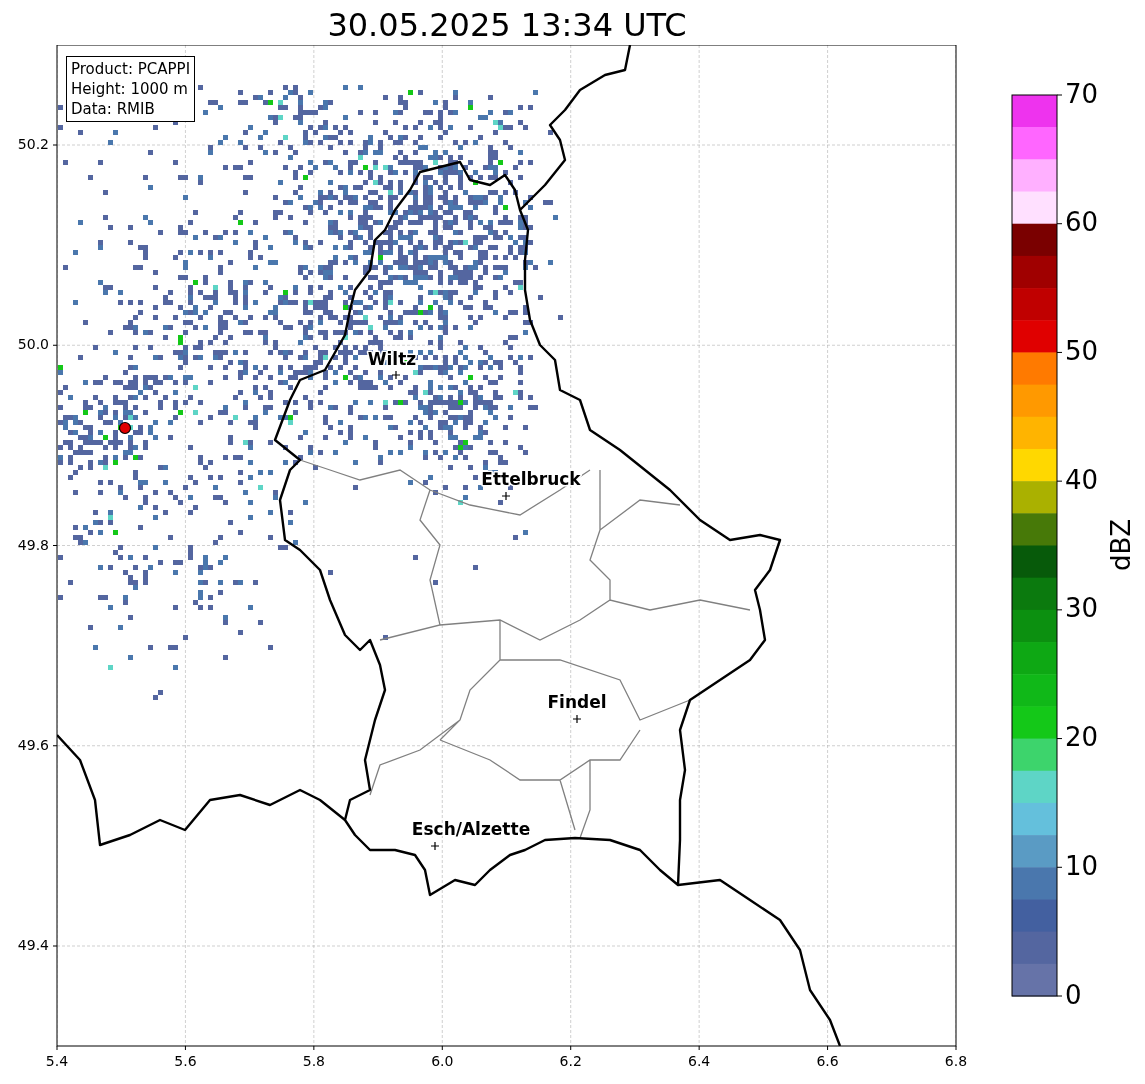  What do you see at coordinates (1082, 222) in the screenshot?
I see `colorbar-tick-label: 60` at bounding box center [1082, 222].